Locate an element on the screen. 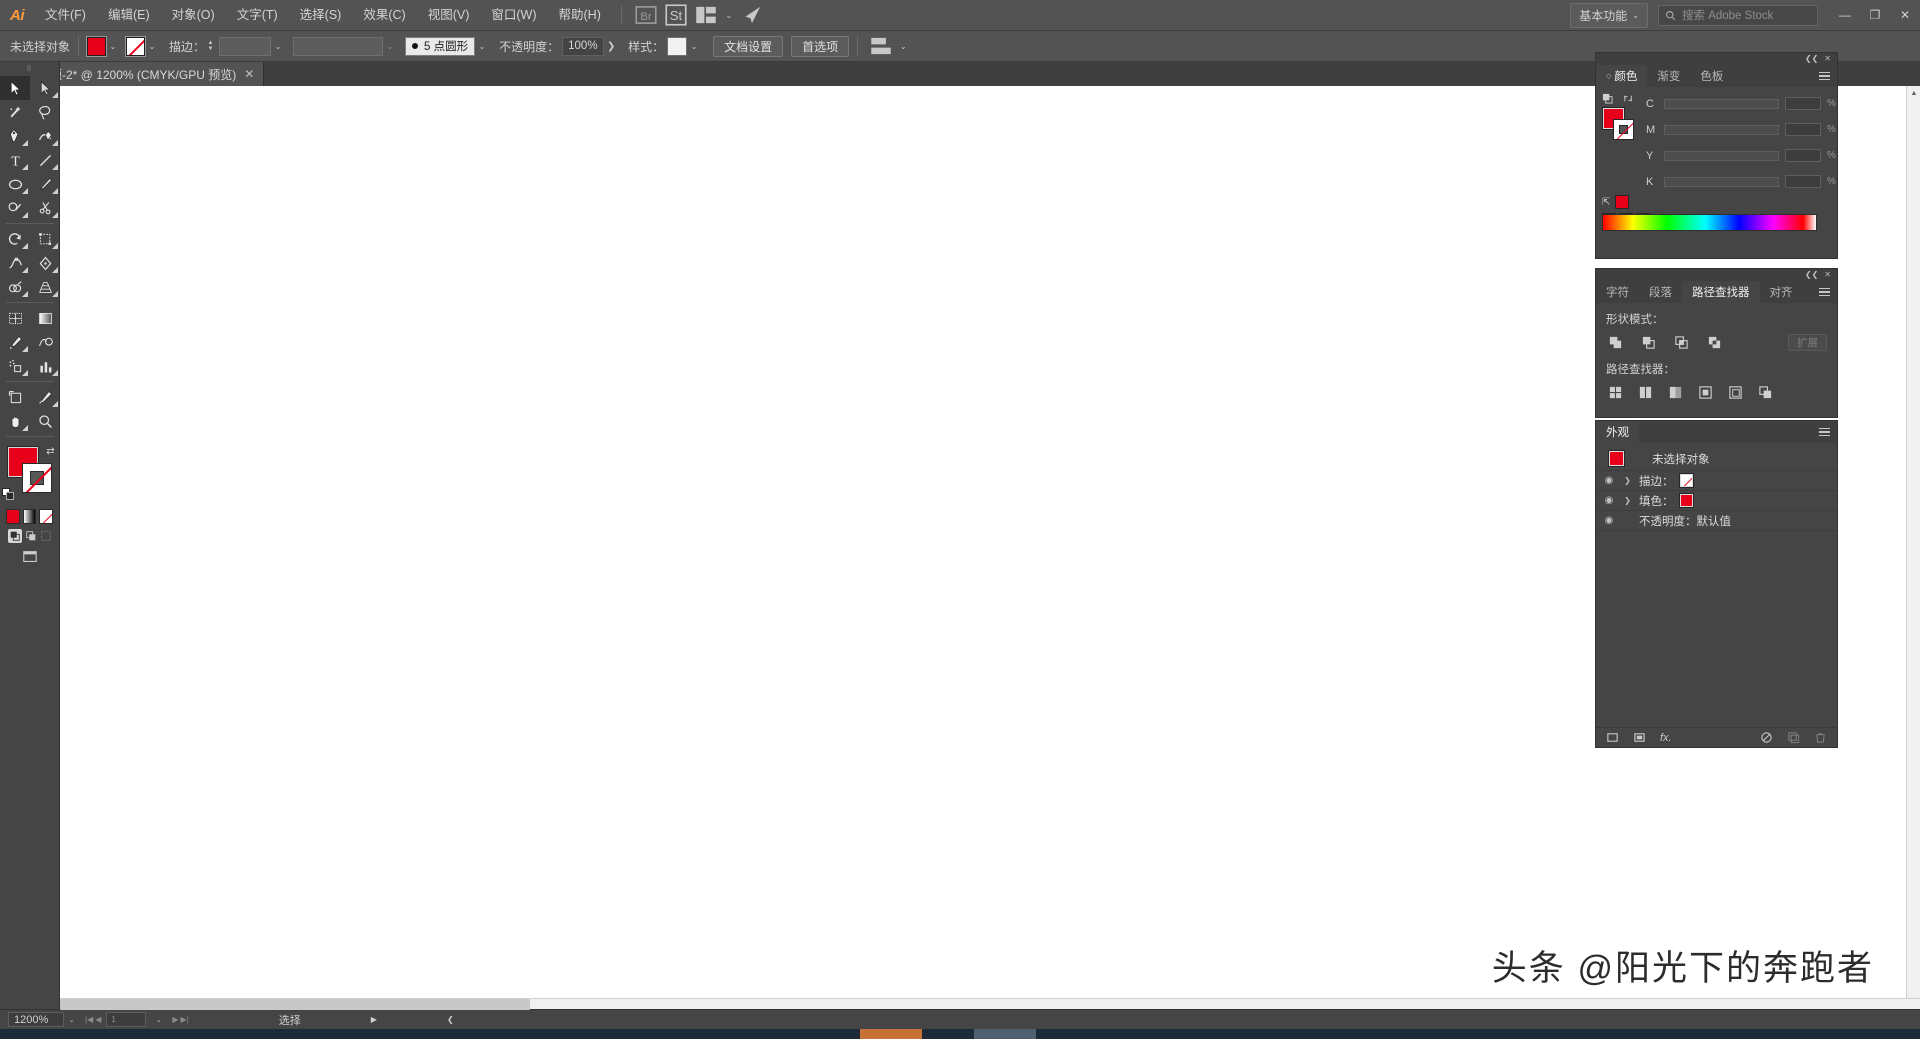 The image size is (1920, 1039). magenta-value-input is located at coordinates (1803, 129).